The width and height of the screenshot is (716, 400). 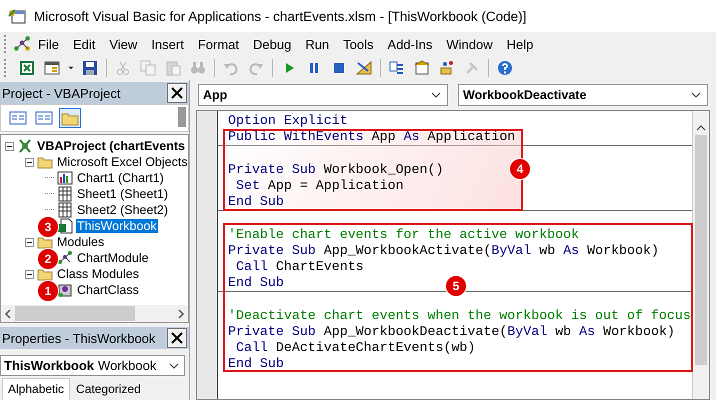 What do you see at coordinates (81, 242) in the screenshot?
I see `tree-item: Modules` at bounding box center [81, 242].